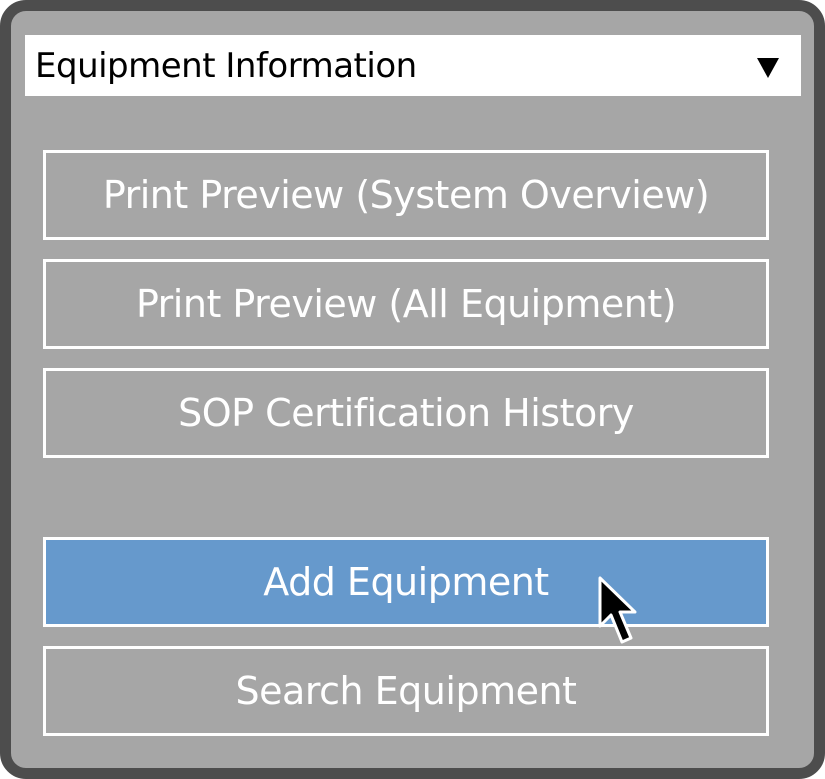 The image size is (825, 779). What do you see at coordinates (768, 67) in the screenshot?
I see `triangle-down-icon` at bounding box center [768, 67].